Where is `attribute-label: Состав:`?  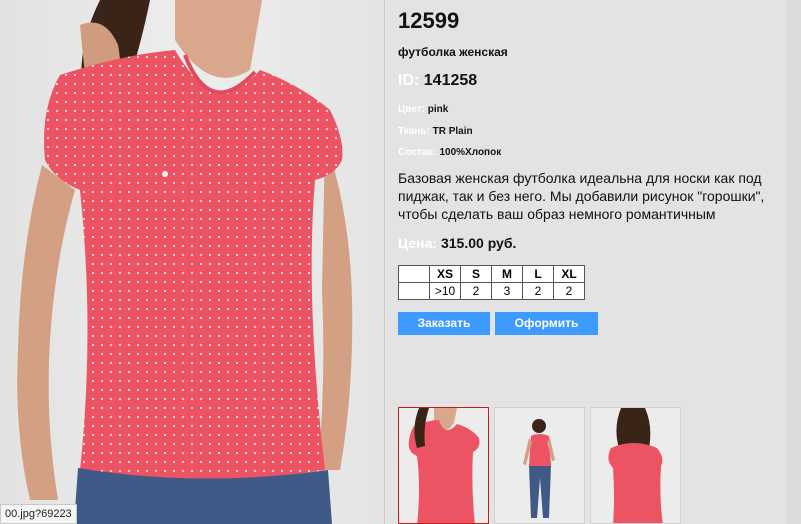
attribute-label: Состав: is located at coordinates (417, 152).